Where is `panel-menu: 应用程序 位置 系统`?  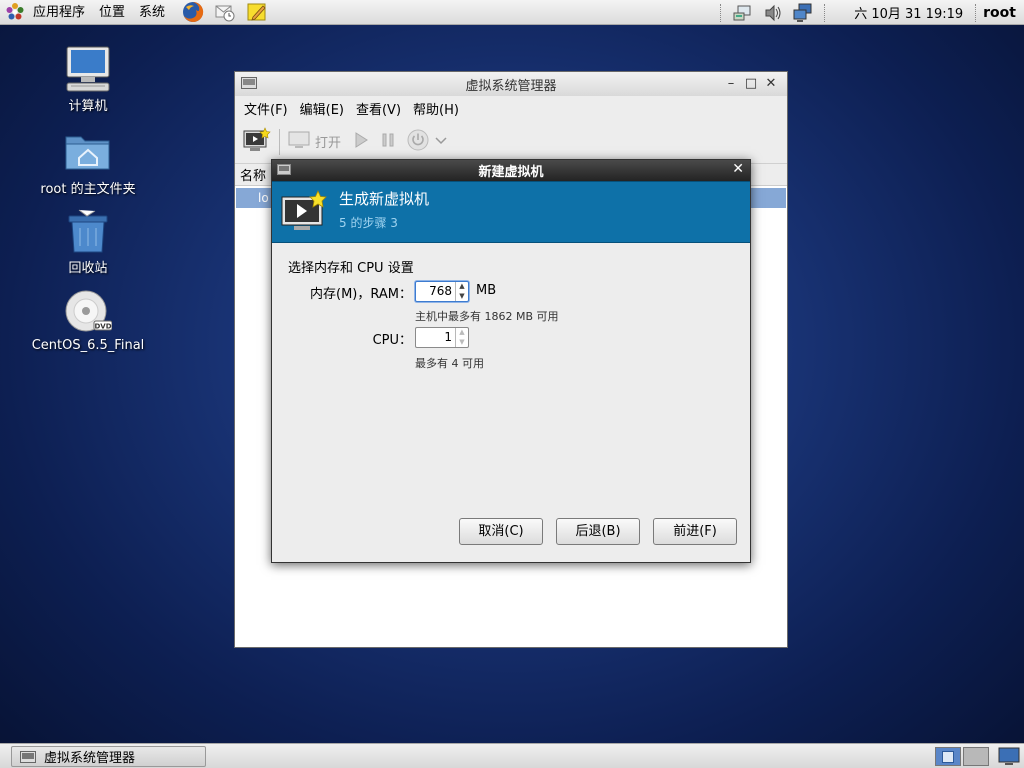
panel-menu: 应用程序 位置 系统 is located at coordinates (136, 12).